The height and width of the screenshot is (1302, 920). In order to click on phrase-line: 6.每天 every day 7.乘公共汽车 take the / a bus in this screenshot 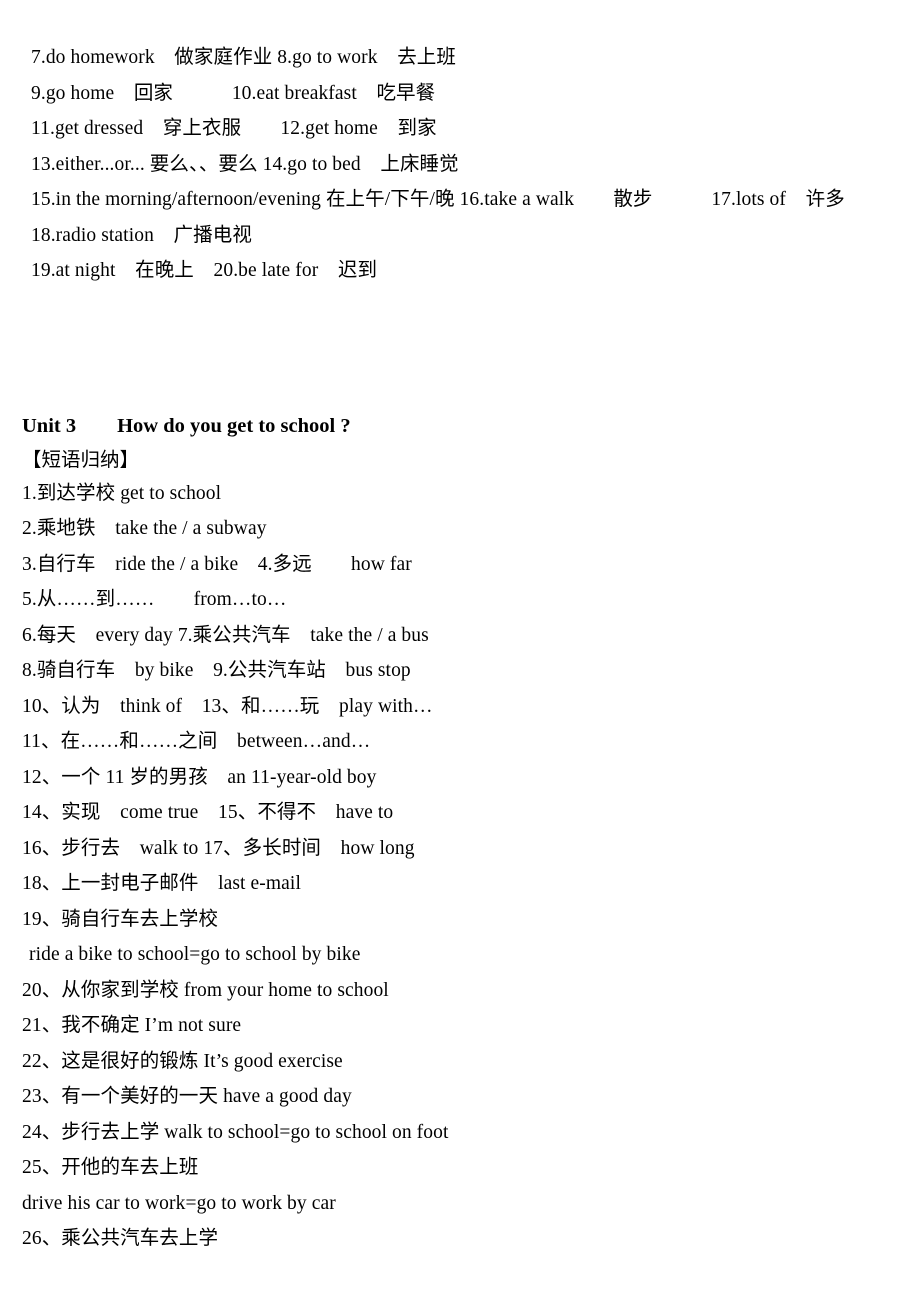, I will do `click(225, 635)`.